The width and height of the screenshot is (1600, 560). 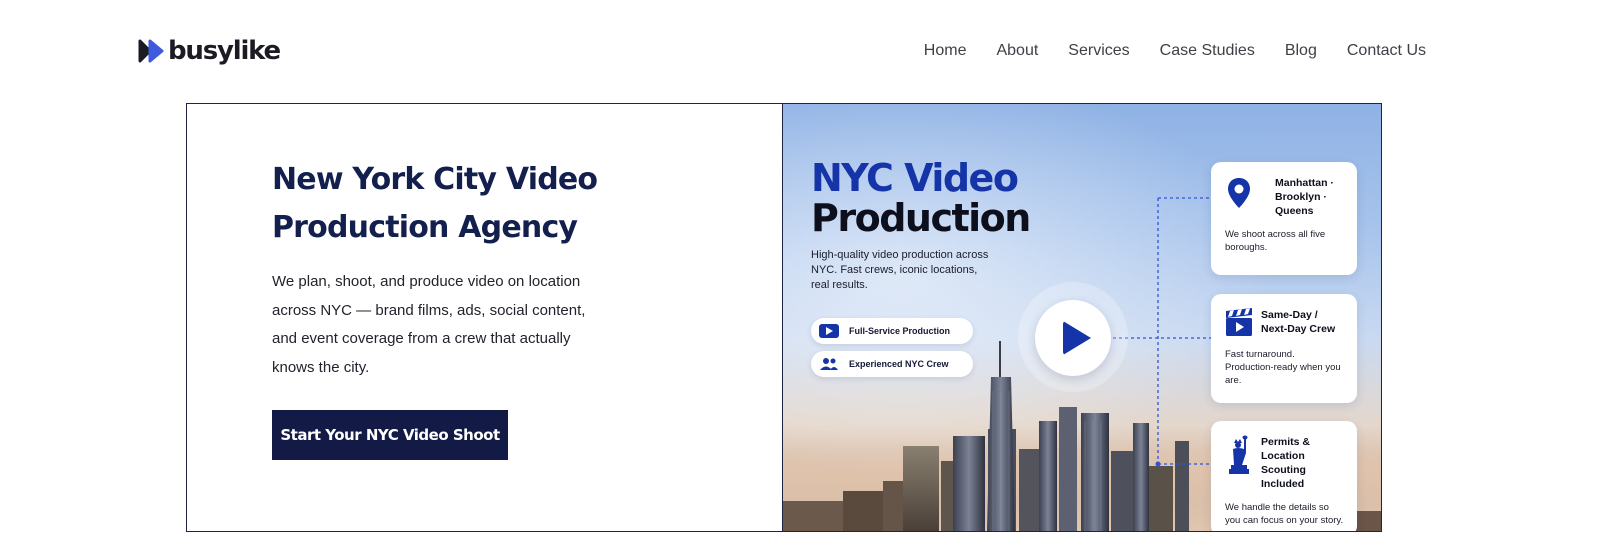 I want to click on logo-mark-icon, so click(x=151, y=51).